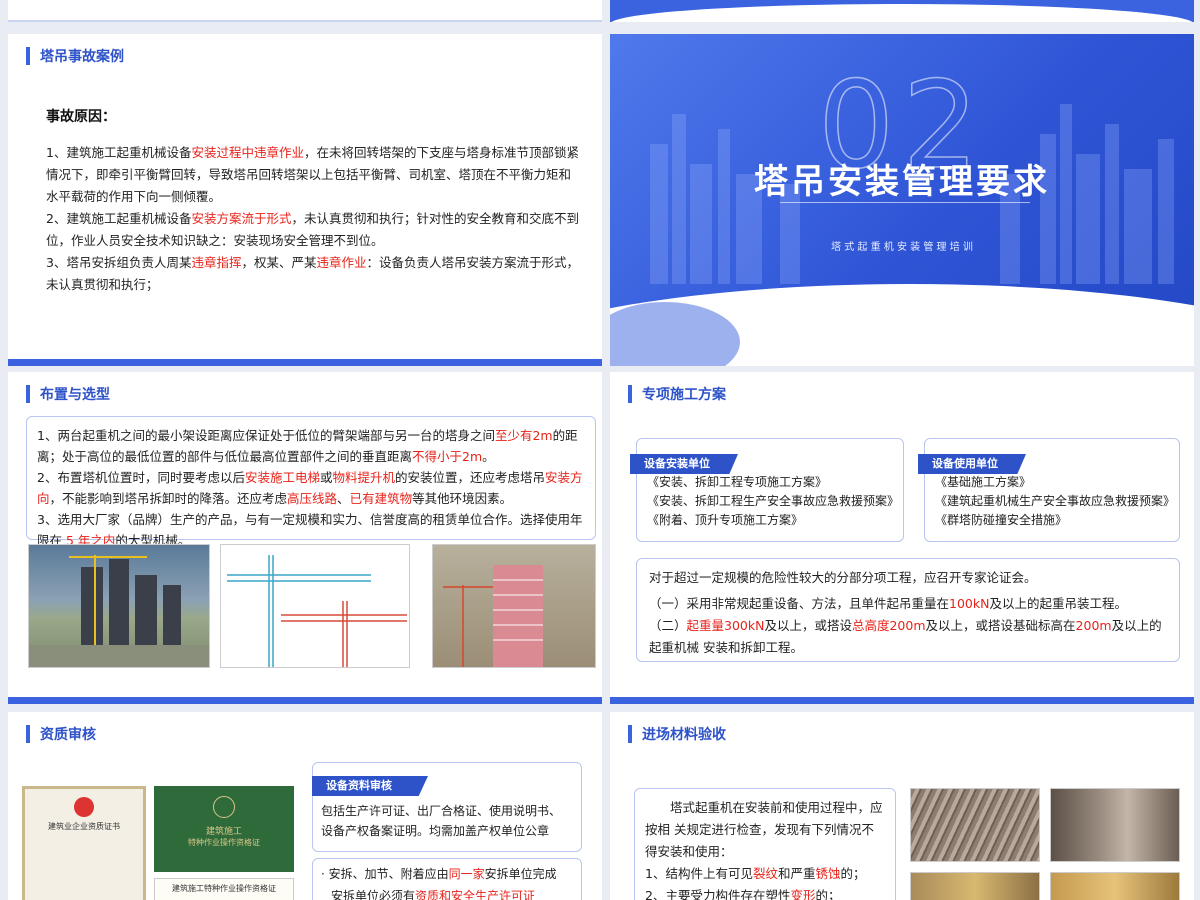 This screenshot has height=900, width=1200. What do you see at coordinates (755, 873) in the screenshot?
I see `inspection-item-1: 1、结构件上有可见裂纹和严重锈蚀的；` at bounding box center [755, 873].